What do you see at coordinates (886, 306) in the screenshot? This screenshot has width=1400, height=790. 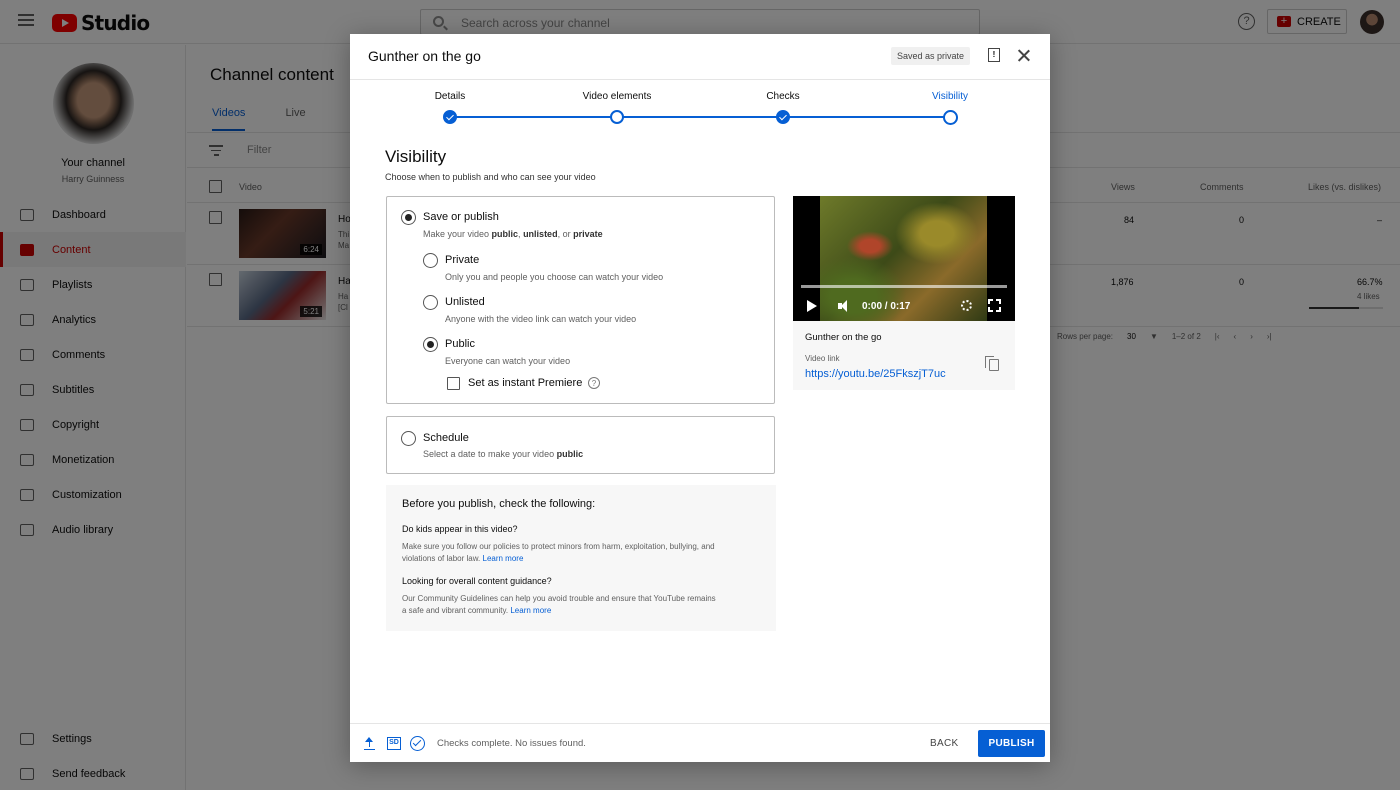 I see `video-time: 0:00 / 0:17` at bounding box center [886, 306].